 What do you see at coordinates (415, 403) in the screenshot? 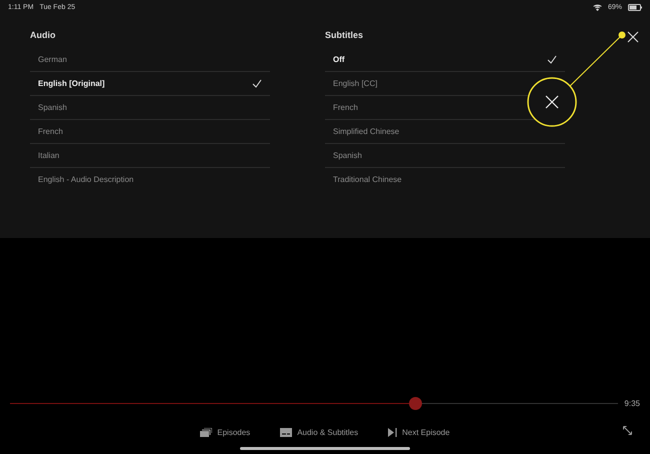
I see `progress-thumb` at bounding box center [415, 403].